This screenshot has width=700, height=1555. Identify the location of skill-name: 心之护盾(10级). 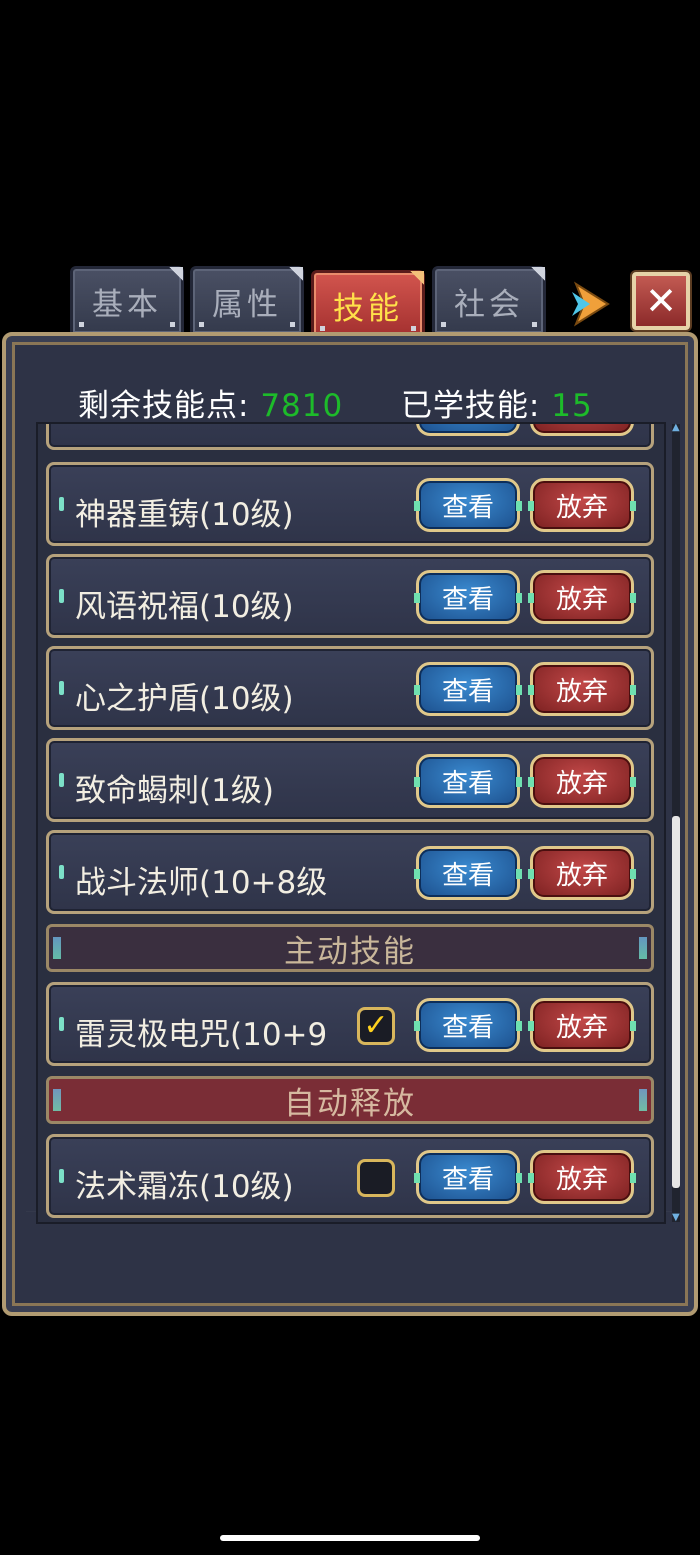
(184, 699).